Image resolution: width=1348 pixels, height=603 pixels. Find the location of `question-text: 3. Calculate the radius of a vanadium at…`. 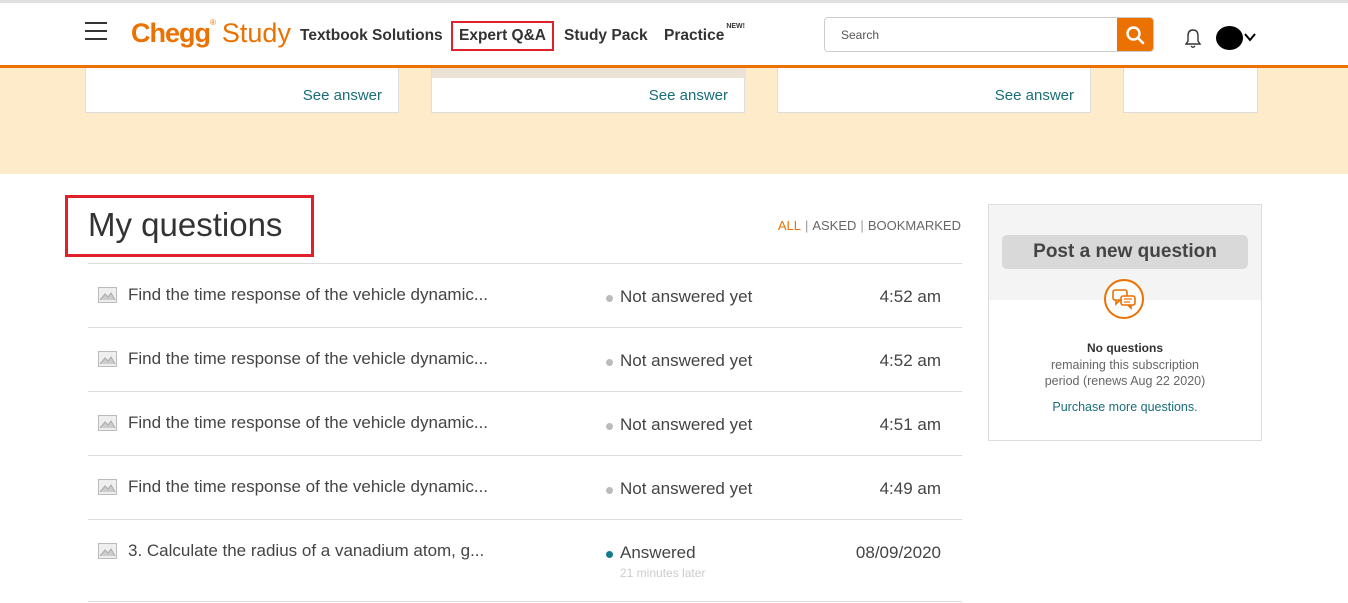

question-text: 3. Calculate the radius of a vanadium at… is located at coordinates (306, 551).